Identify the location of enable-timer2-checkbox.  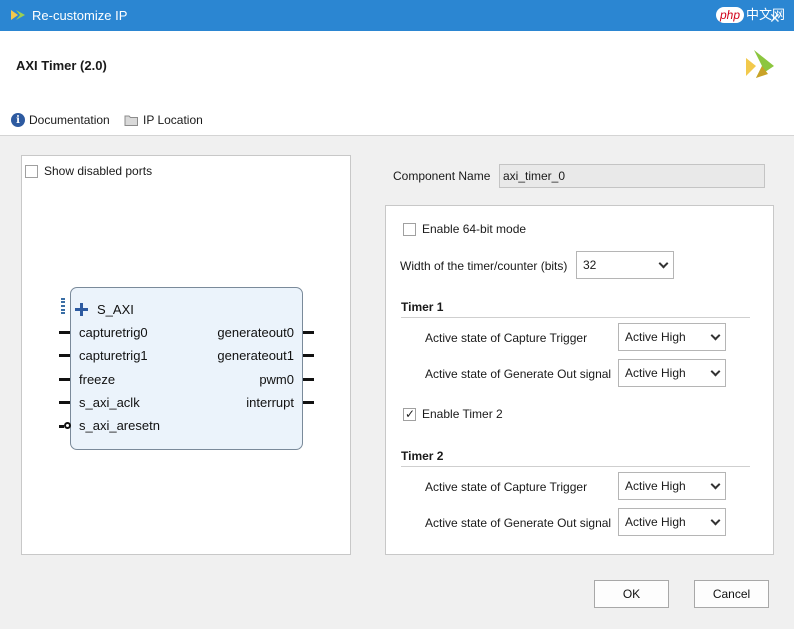
(409, 414).